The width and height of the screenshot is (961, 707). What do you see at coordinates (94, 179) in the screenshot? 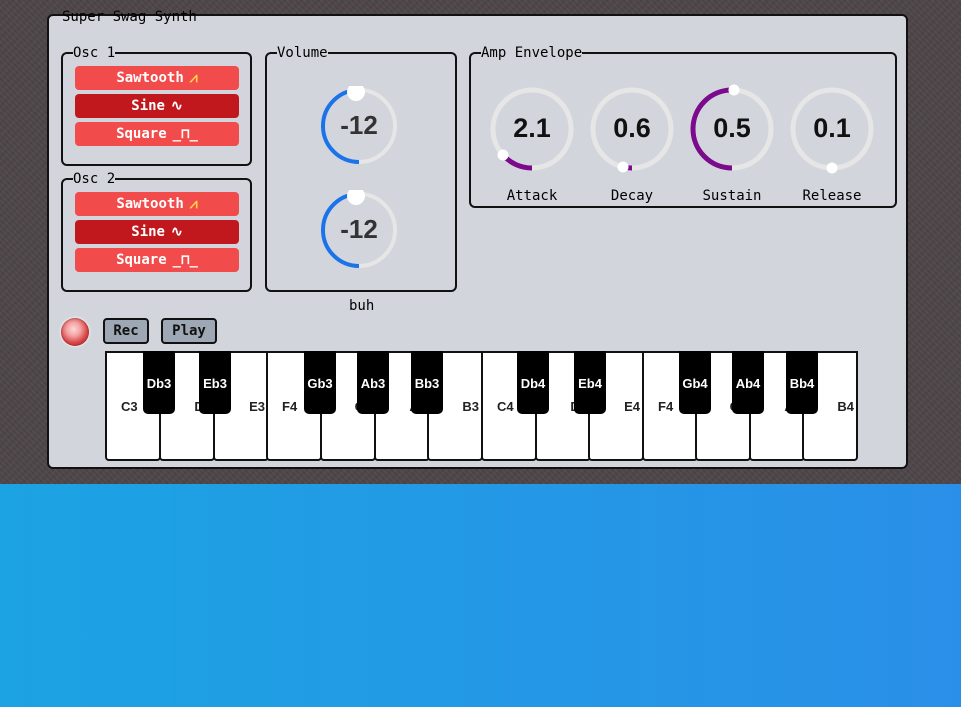
I see `osc2-title: Osc 2` at bounding box center [94, 179].